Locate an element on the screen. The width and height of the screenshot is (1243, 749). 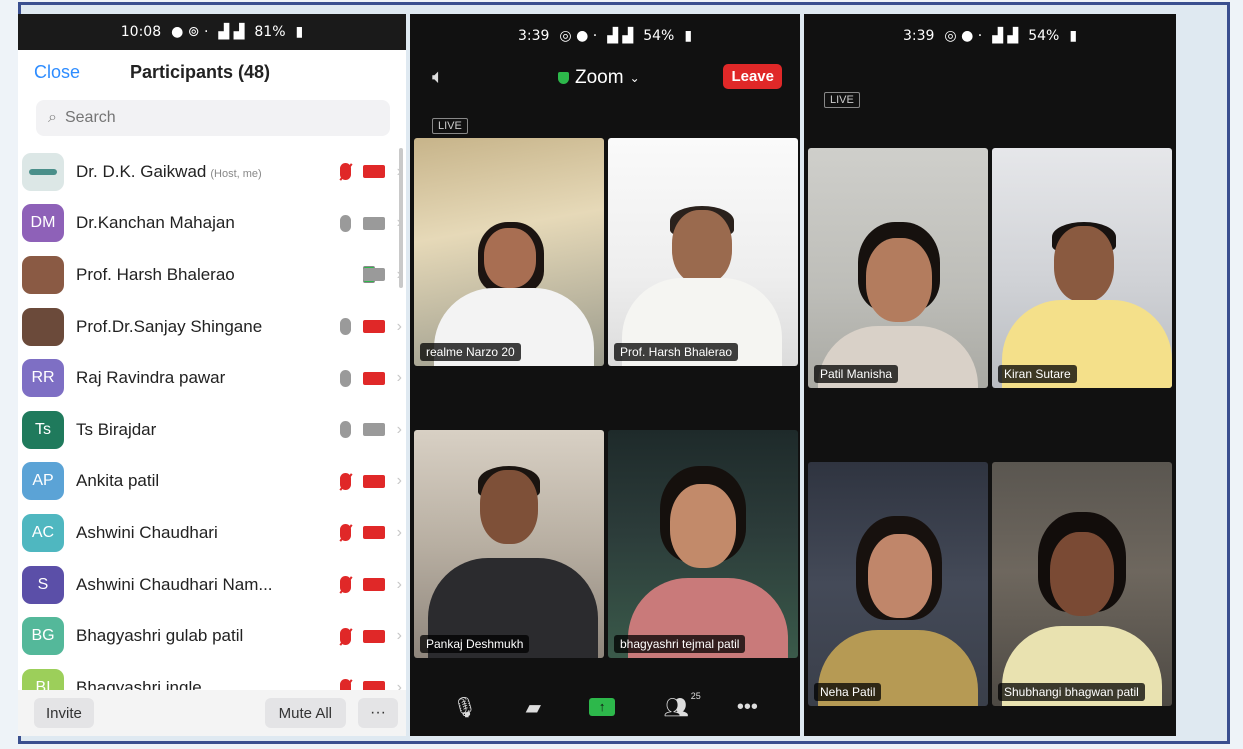
search-icon: ⌕ is located at coordinates (52, 117).